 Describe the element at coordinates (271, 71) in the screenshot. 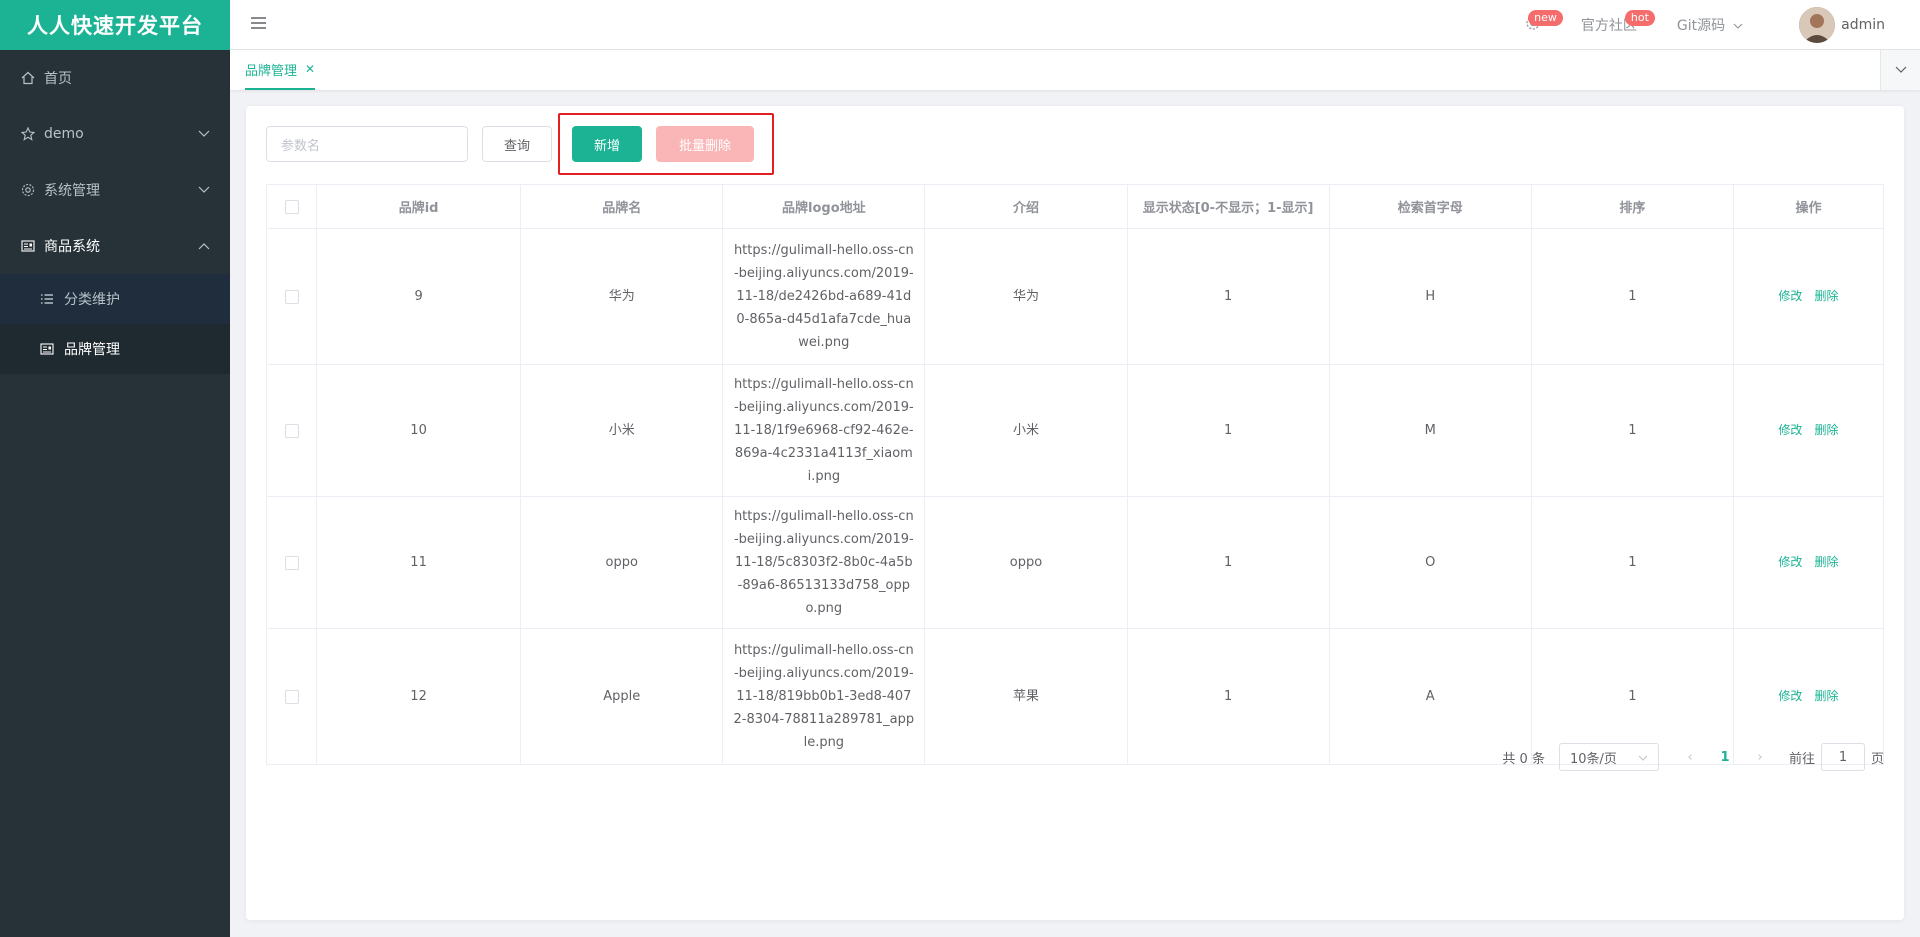

I see `tab-label: 品牌管理` at that location.